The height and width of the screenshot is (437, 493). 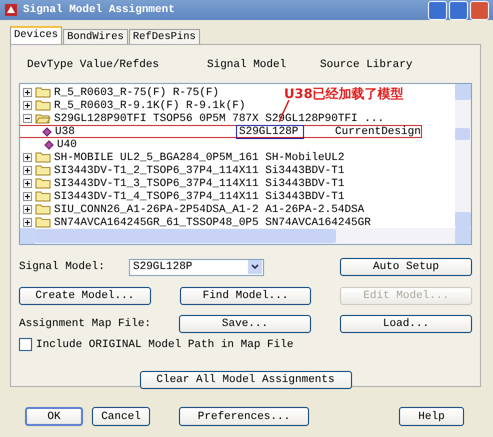 I want to click on tree-item: SI3443DV-T1_3_TSOP6_37P4_114X11 Si3443BDV-T1, so click(x=182, y=183).